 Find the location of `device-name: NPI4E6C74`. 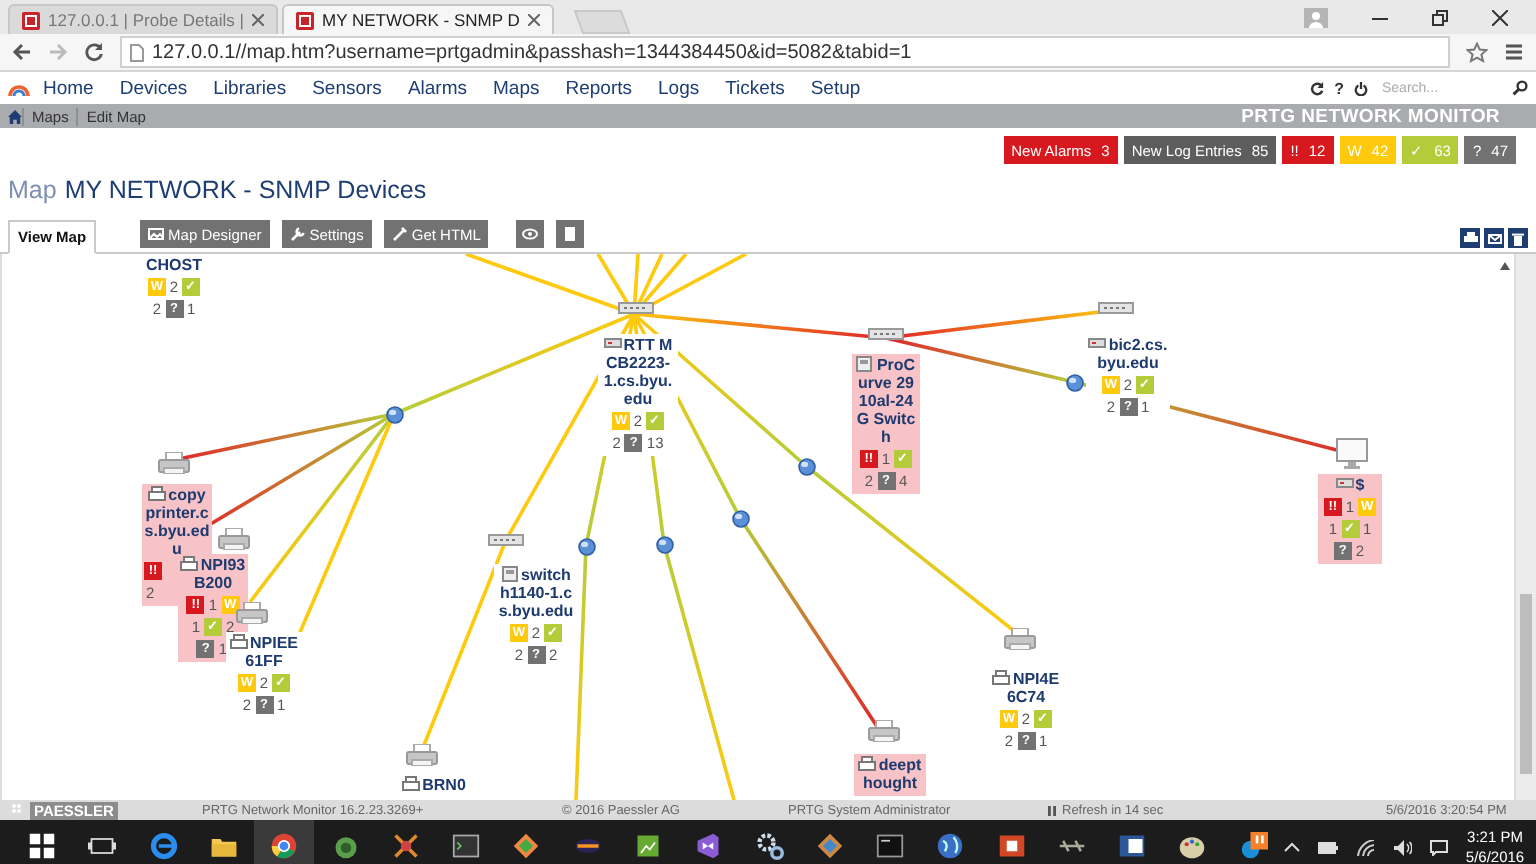

device-name: NPI4E6C74 is located at coordinates (1026, 688).